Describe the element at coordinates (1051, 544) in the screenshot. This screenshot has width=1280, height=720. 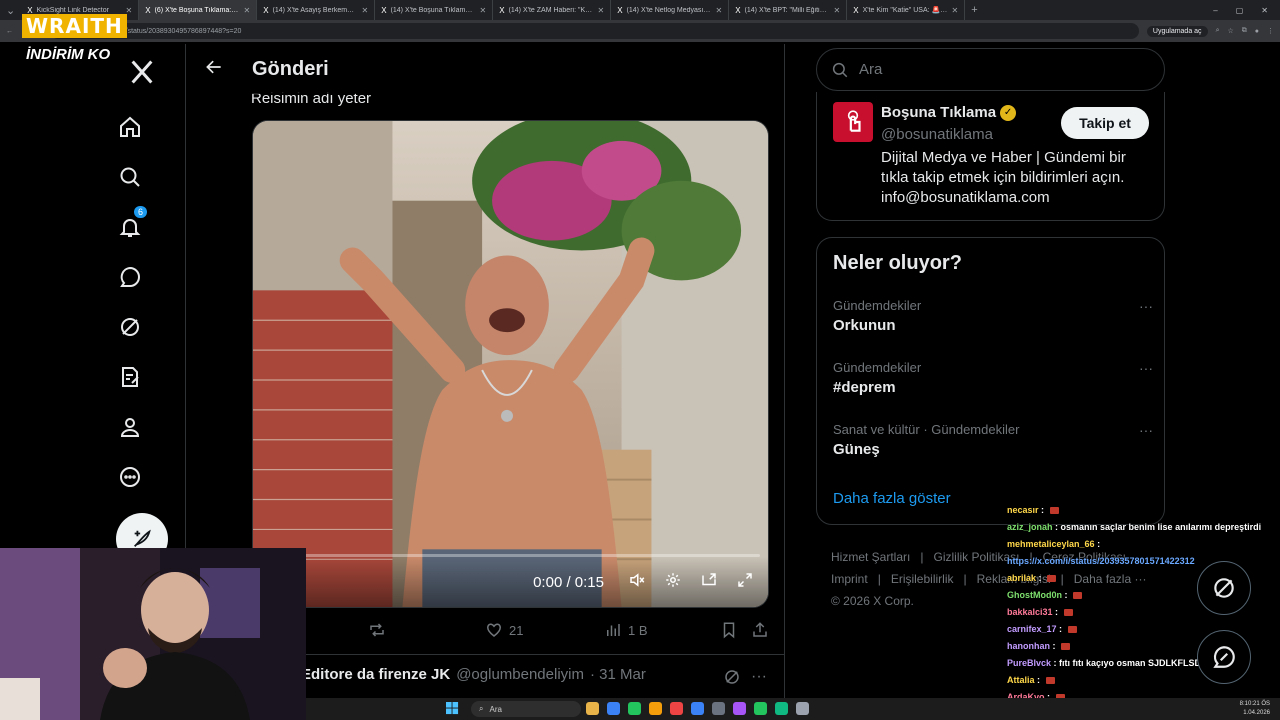
I see `chat-username: mehmetaliceylan_66` at that location.